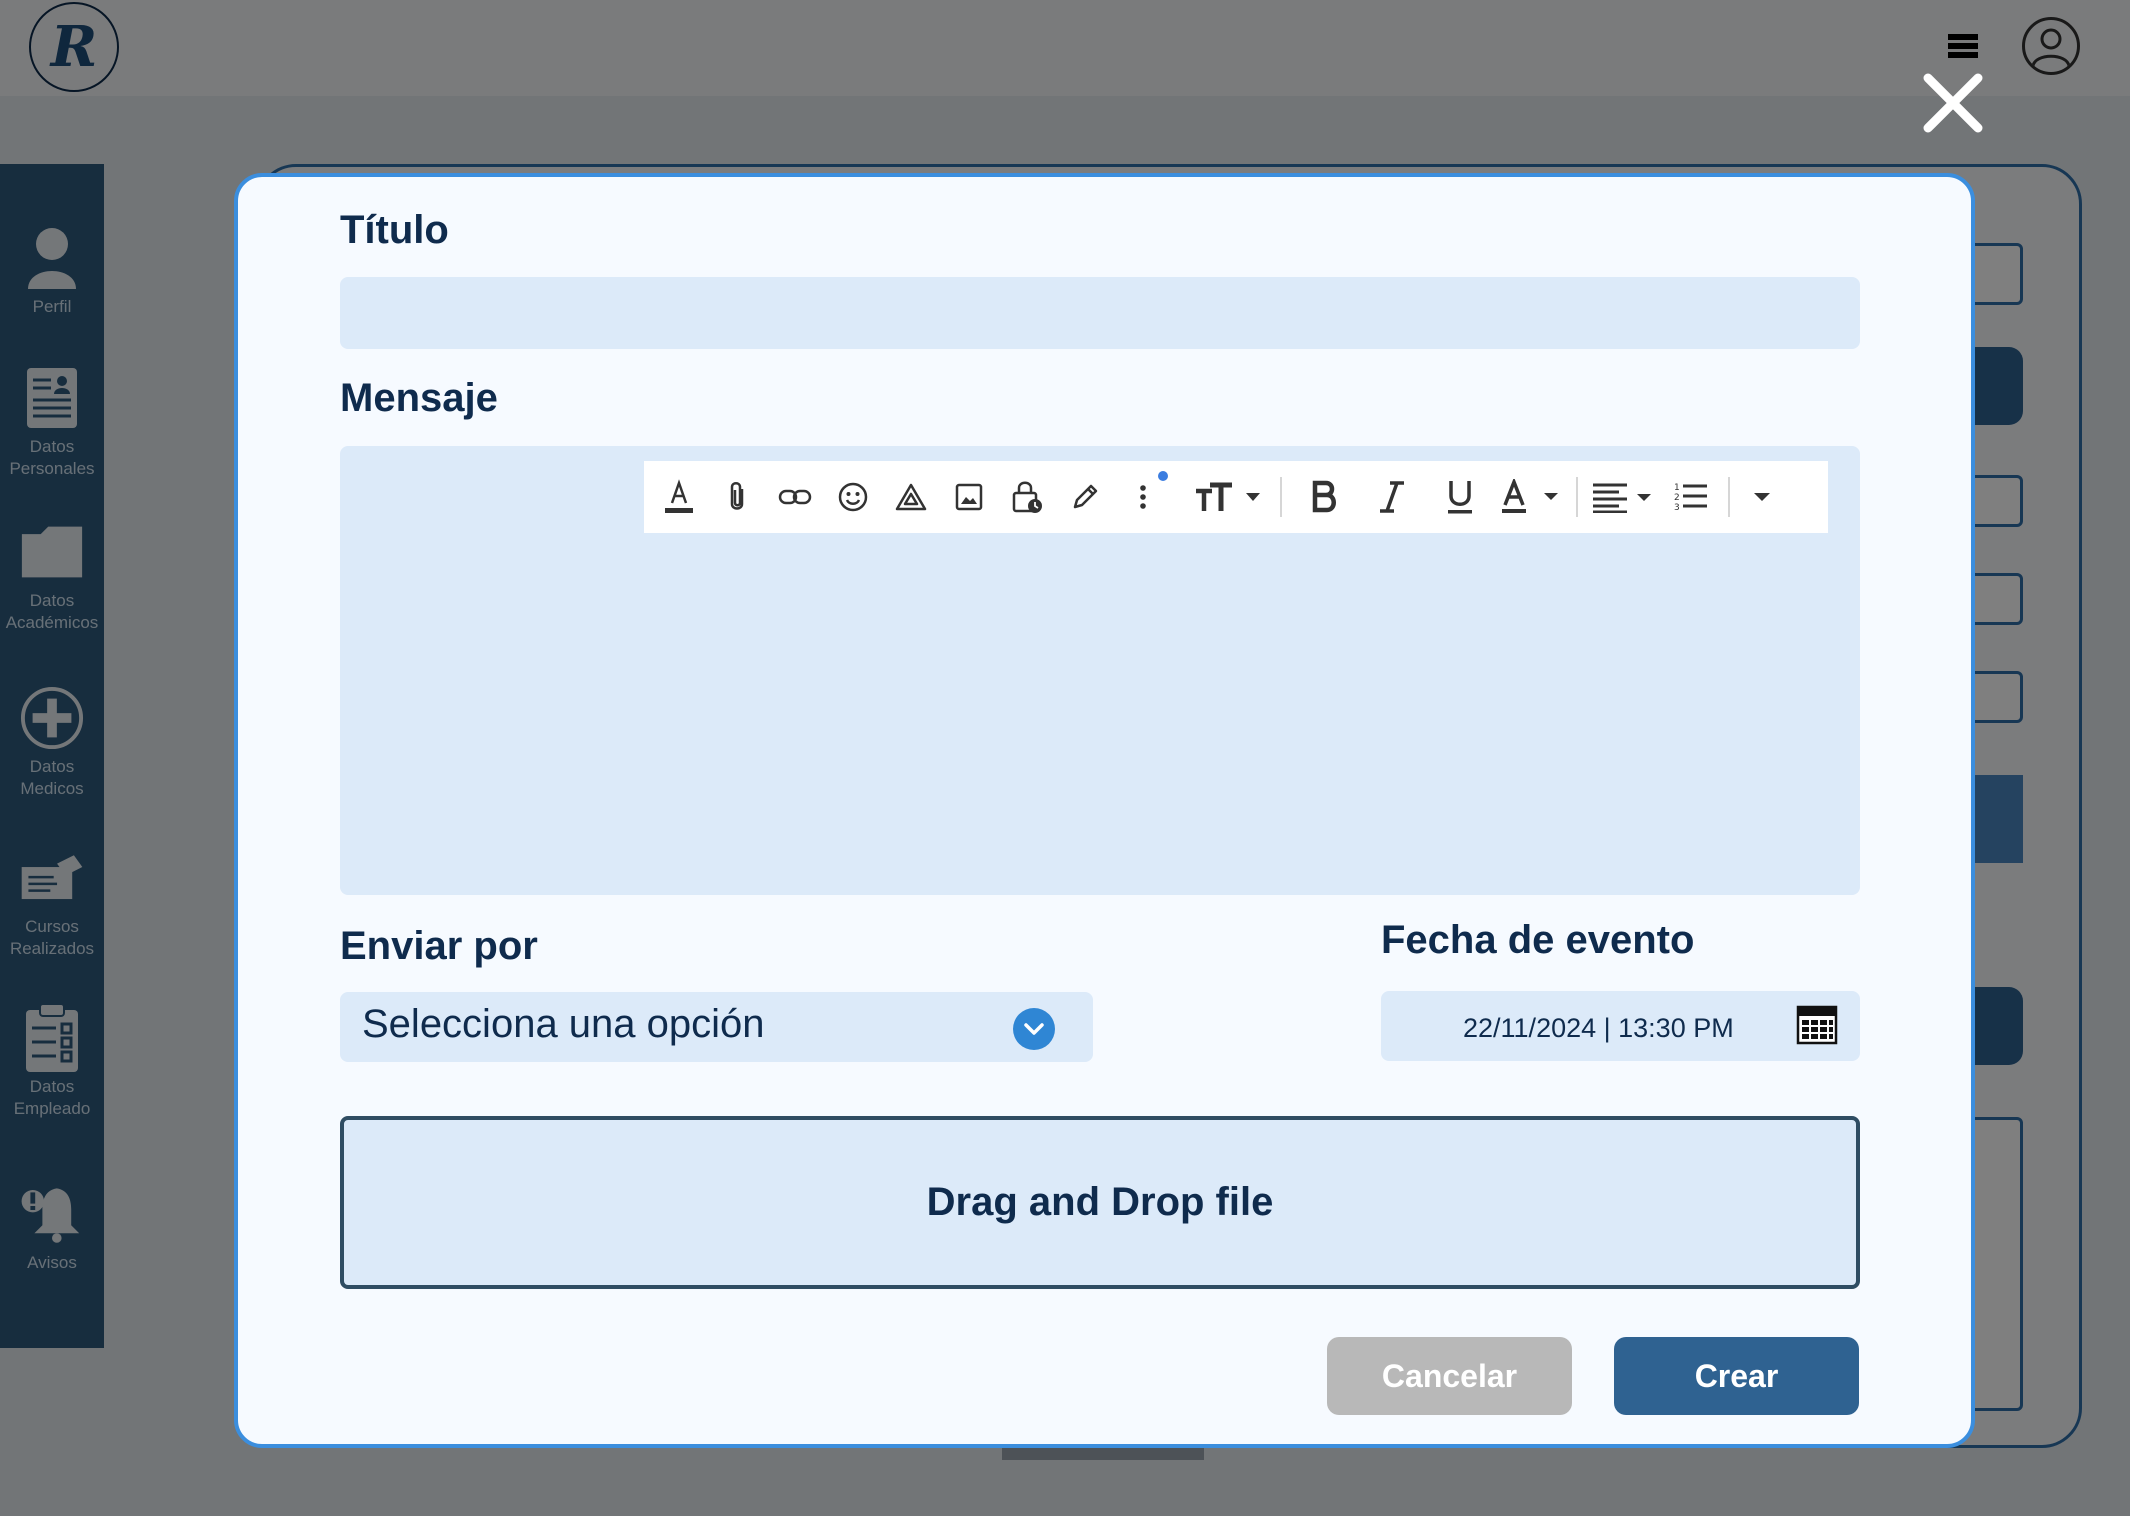 The image size is (2130, 1516). I want to click on bold-icon, so click(1324, 497).